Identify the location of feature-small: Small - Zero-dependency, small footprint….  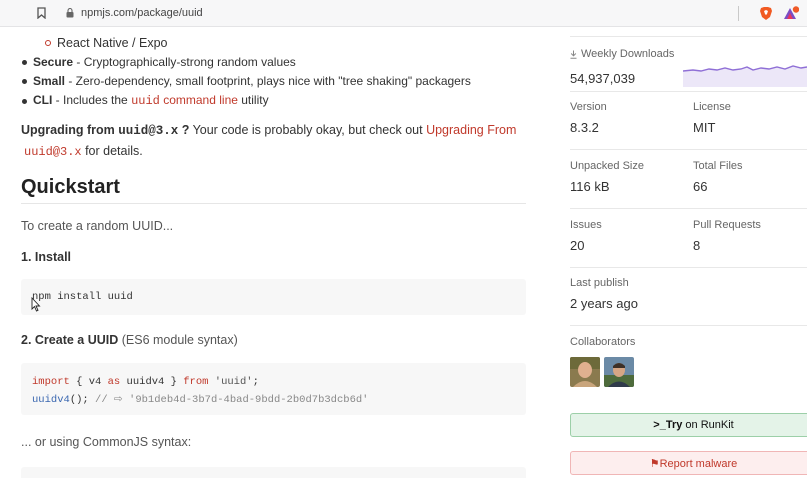
(252, 81).